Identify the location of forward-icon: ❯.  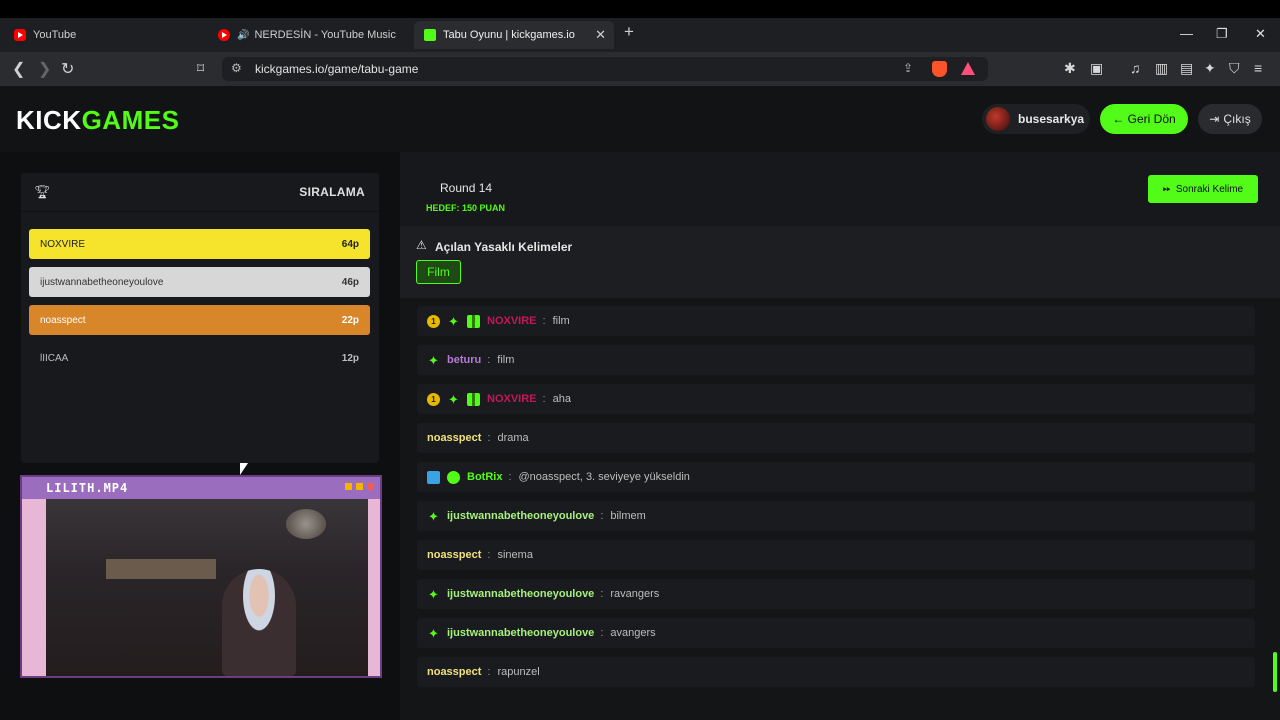
(44, 69).